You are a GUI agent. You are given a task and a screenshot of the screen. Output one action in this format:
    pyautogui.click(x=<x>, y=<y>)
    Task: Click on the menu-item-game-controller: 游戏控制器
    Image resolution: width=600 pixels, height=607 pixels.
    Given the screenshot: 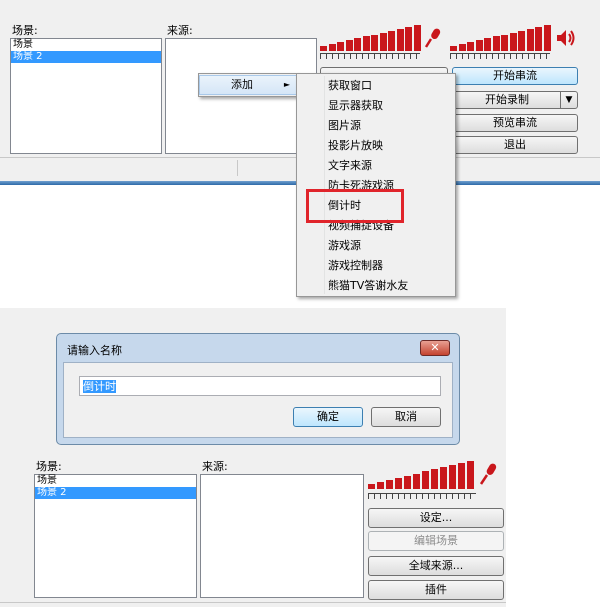 What is the action you would take?
    pyautogui.click(x=376, y=266)
    